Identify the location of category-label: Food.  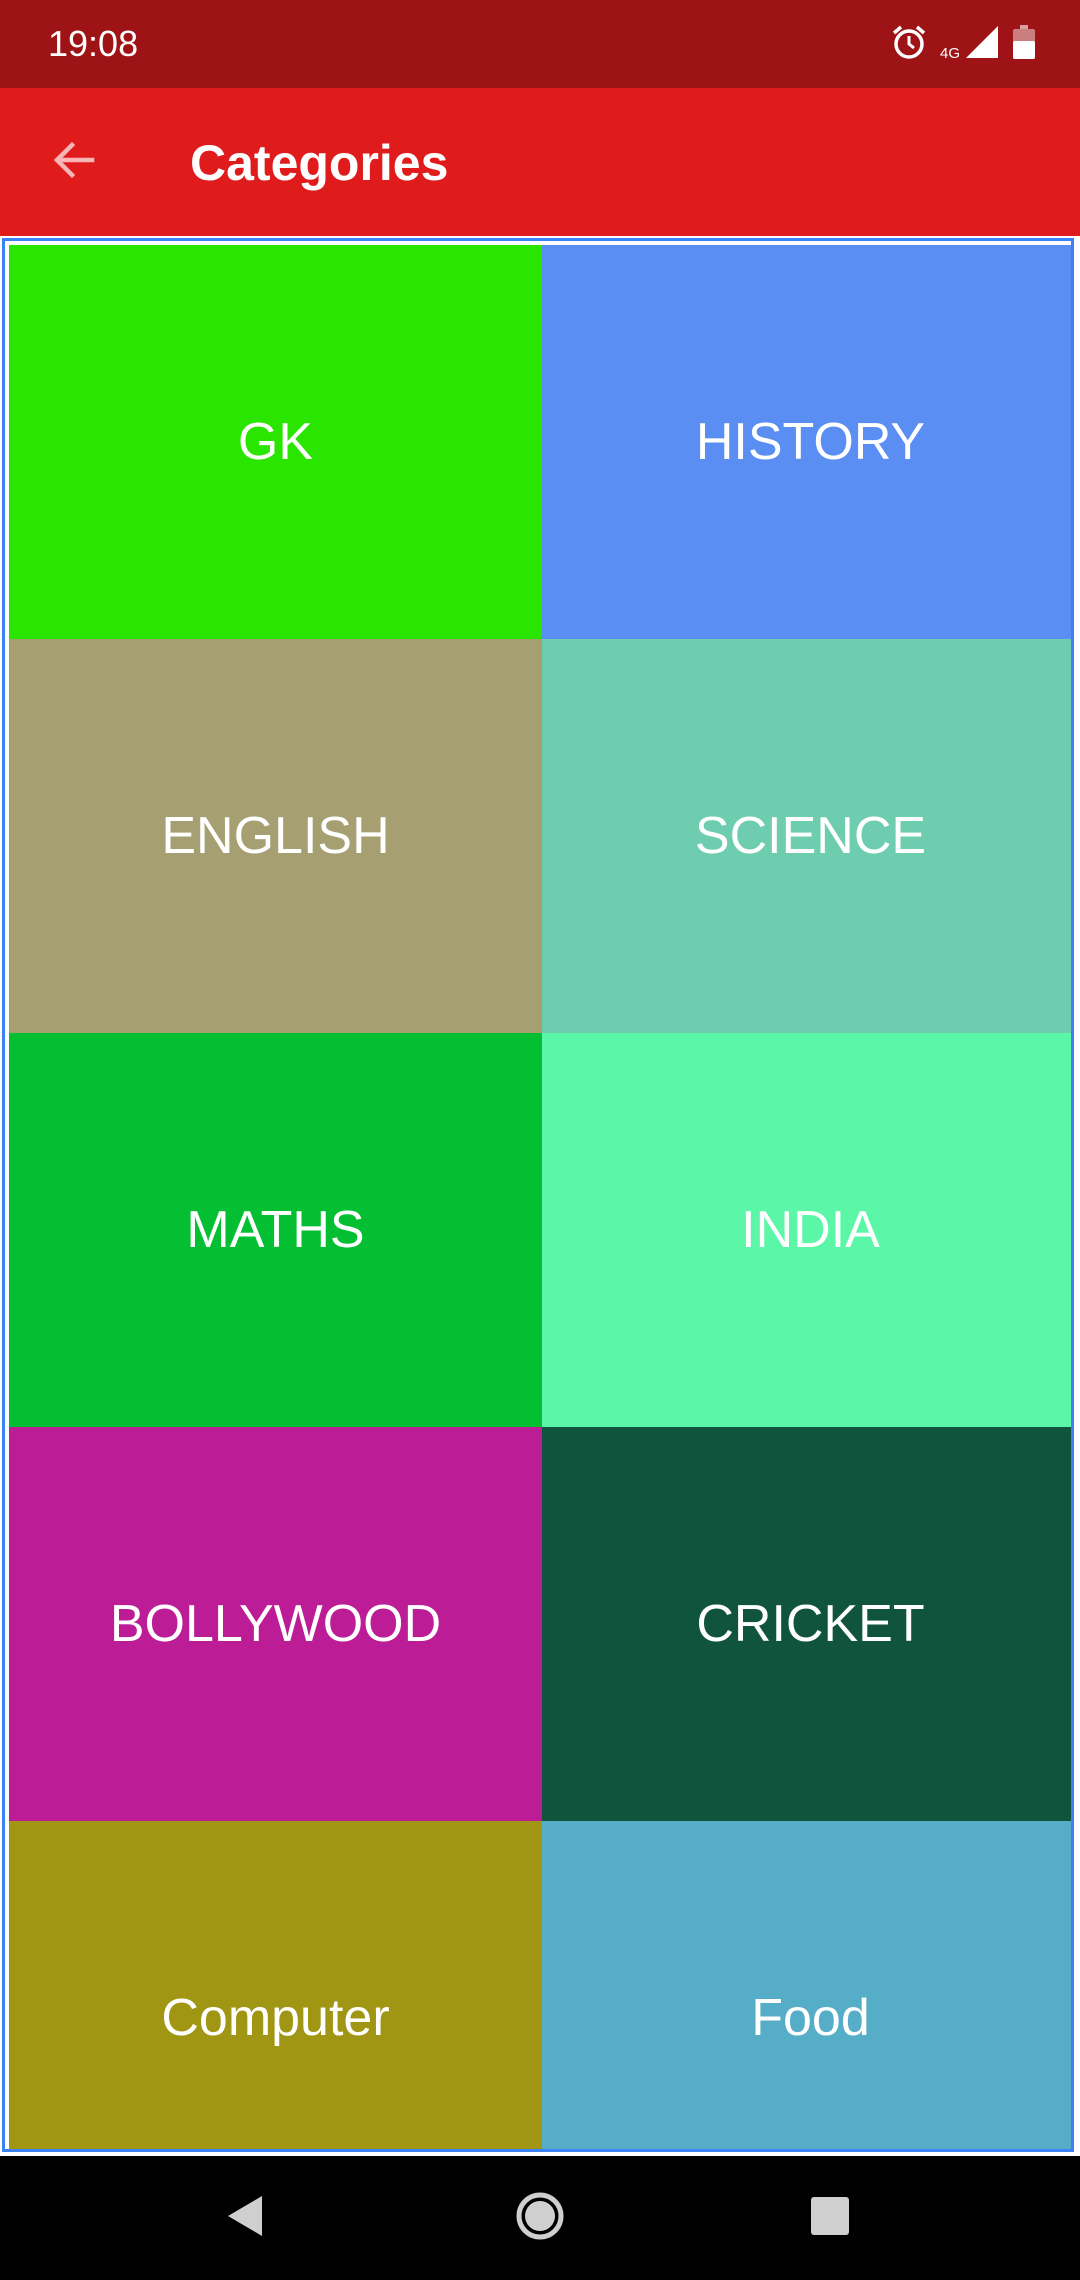
(810, 2018).